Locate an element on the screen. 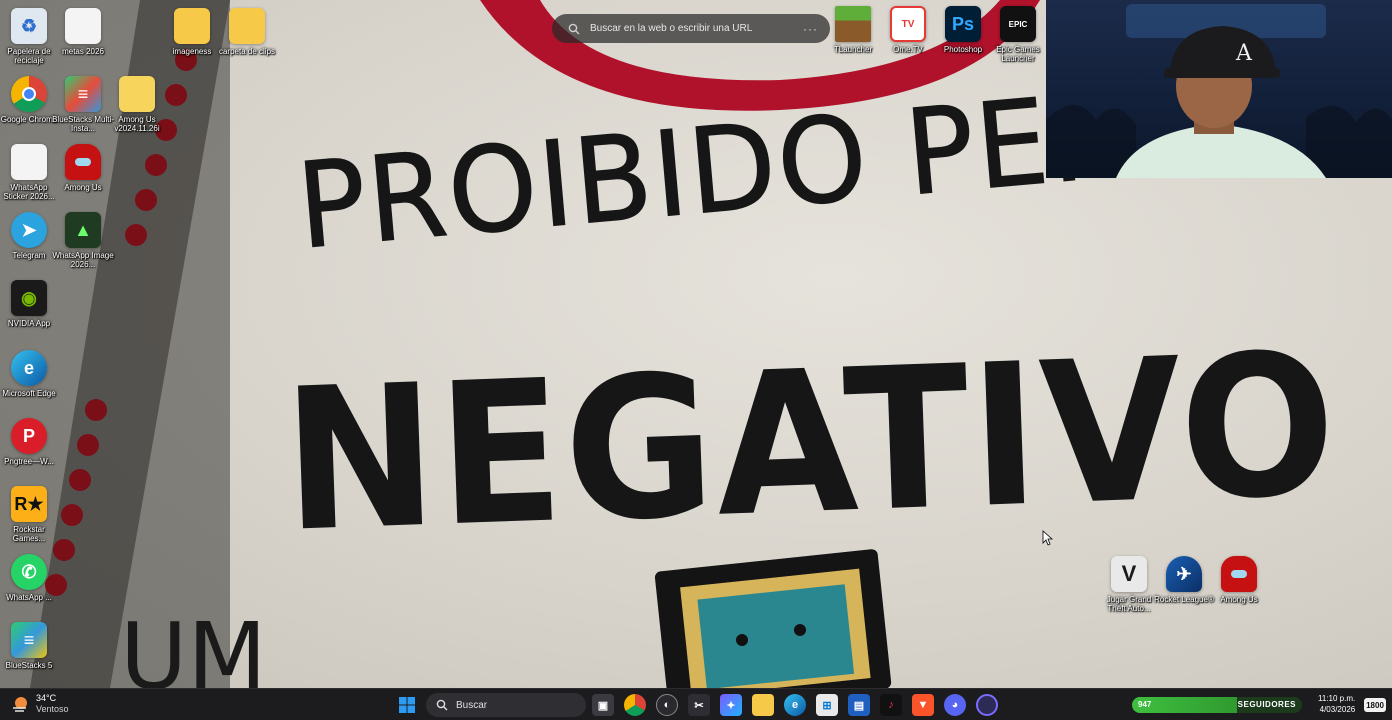  copilot-icon: ✦ is located at coordinates (731, 705).